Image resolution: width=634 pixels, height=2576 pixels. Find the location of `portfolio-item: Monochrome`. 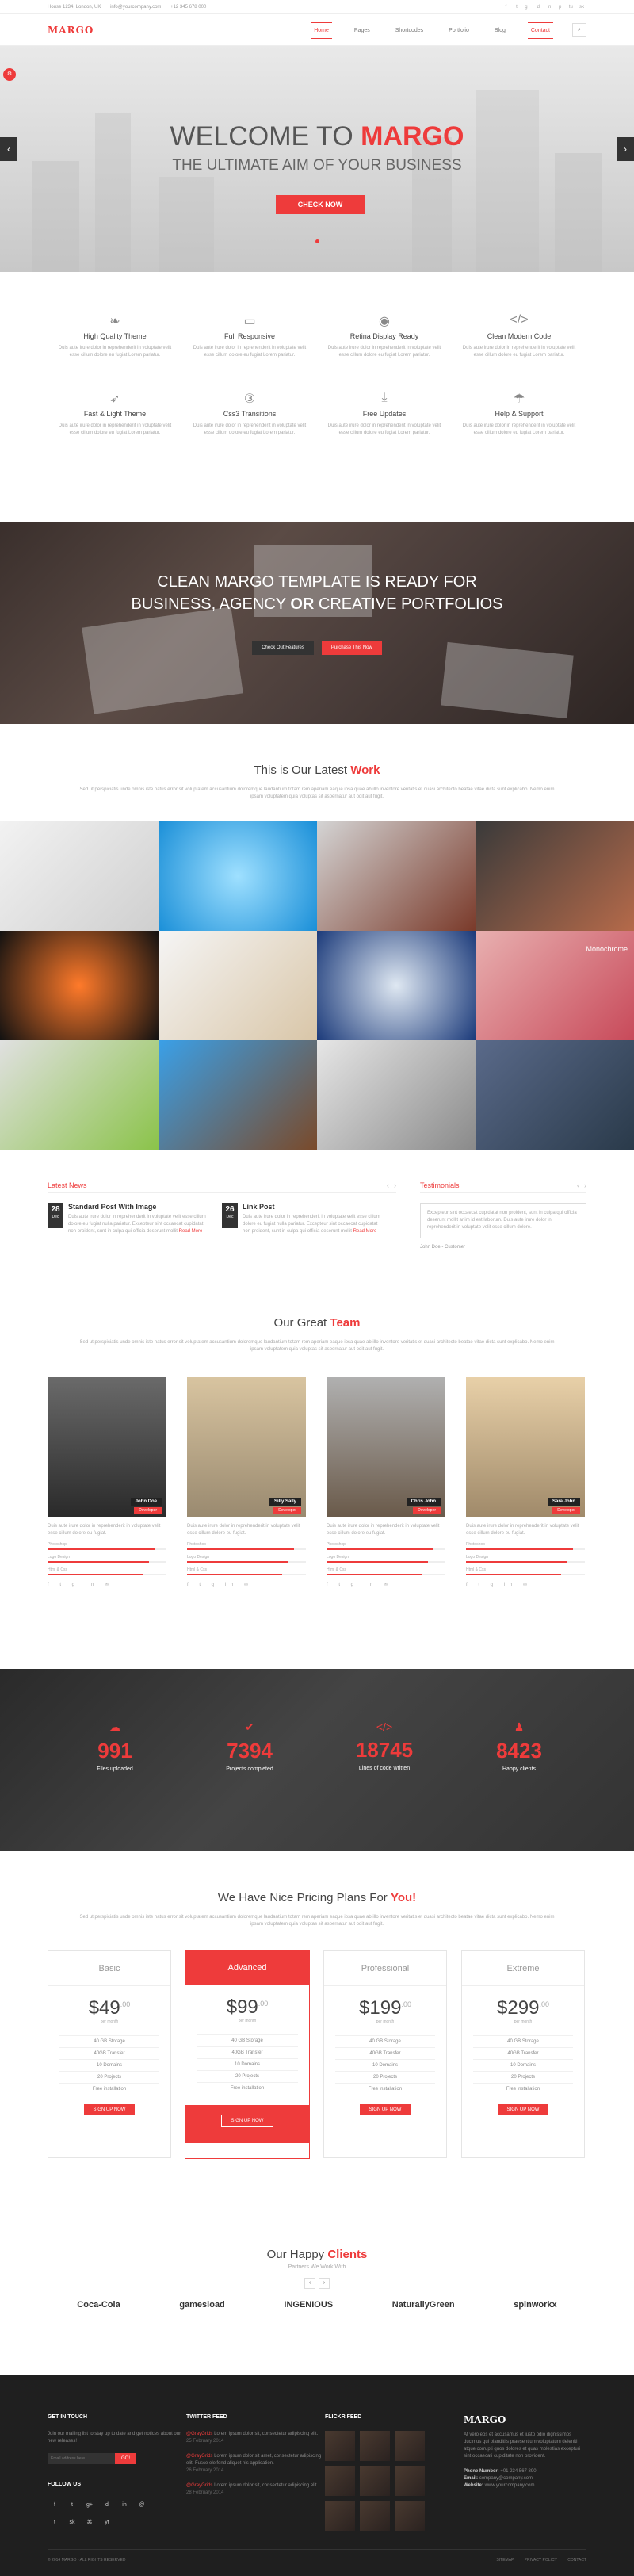

portfolio-item: Monochrome is located at coordinates (555, 985).